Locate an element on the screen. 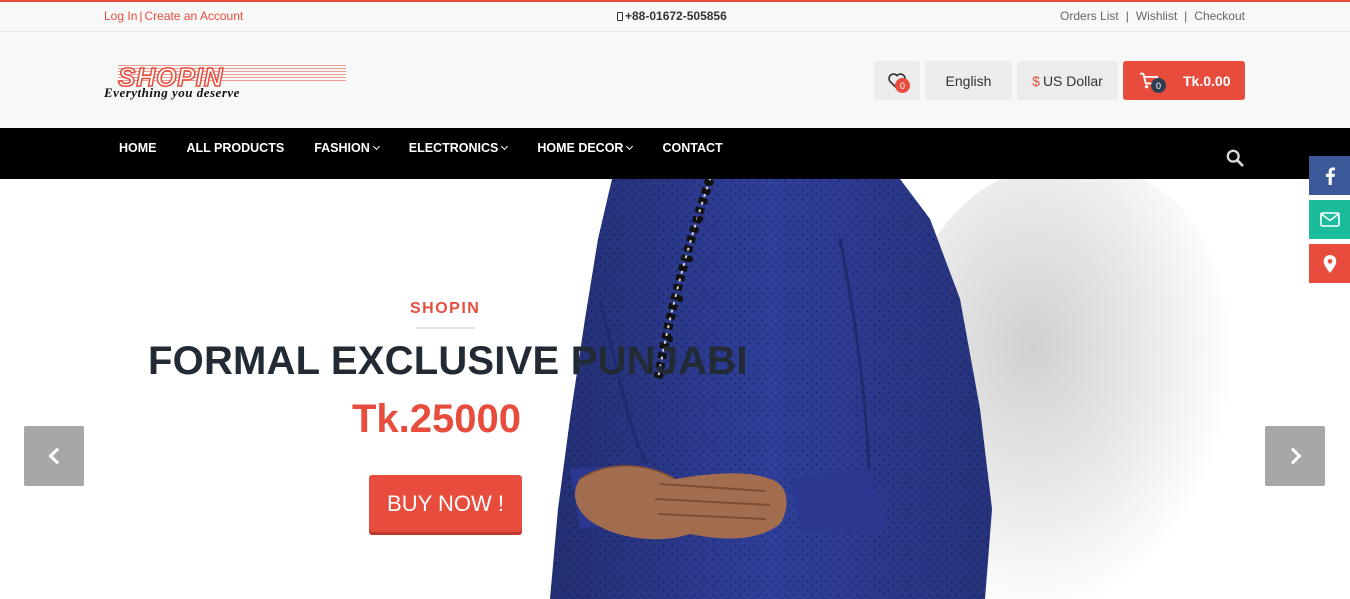  kicker-divider is located at coordinates (445, 328).